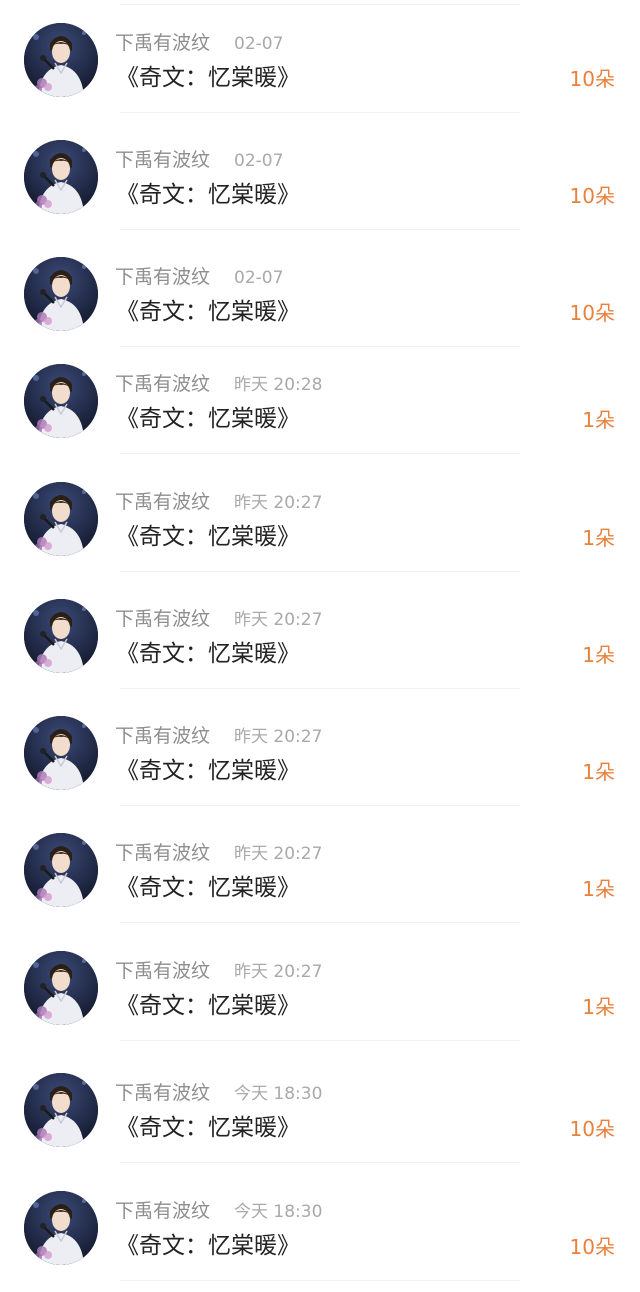 The width and height of the screenshot is (640, 1292). I want to click on timestamp: 昨天 20:28, so click(278, 385).